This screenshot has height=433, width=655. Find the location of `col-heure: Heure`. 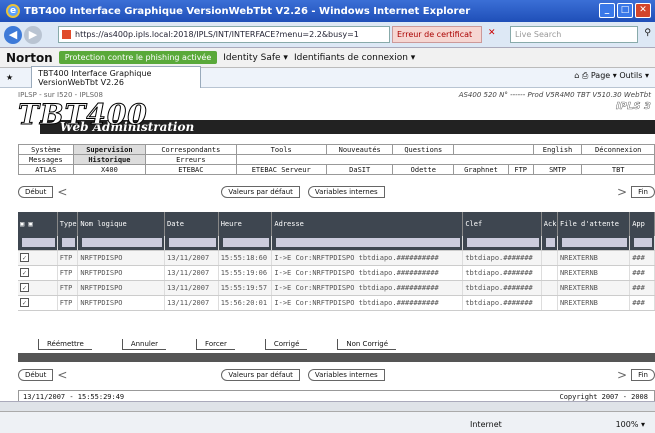

col-heure: Heure is located at coordinates (245, 224).